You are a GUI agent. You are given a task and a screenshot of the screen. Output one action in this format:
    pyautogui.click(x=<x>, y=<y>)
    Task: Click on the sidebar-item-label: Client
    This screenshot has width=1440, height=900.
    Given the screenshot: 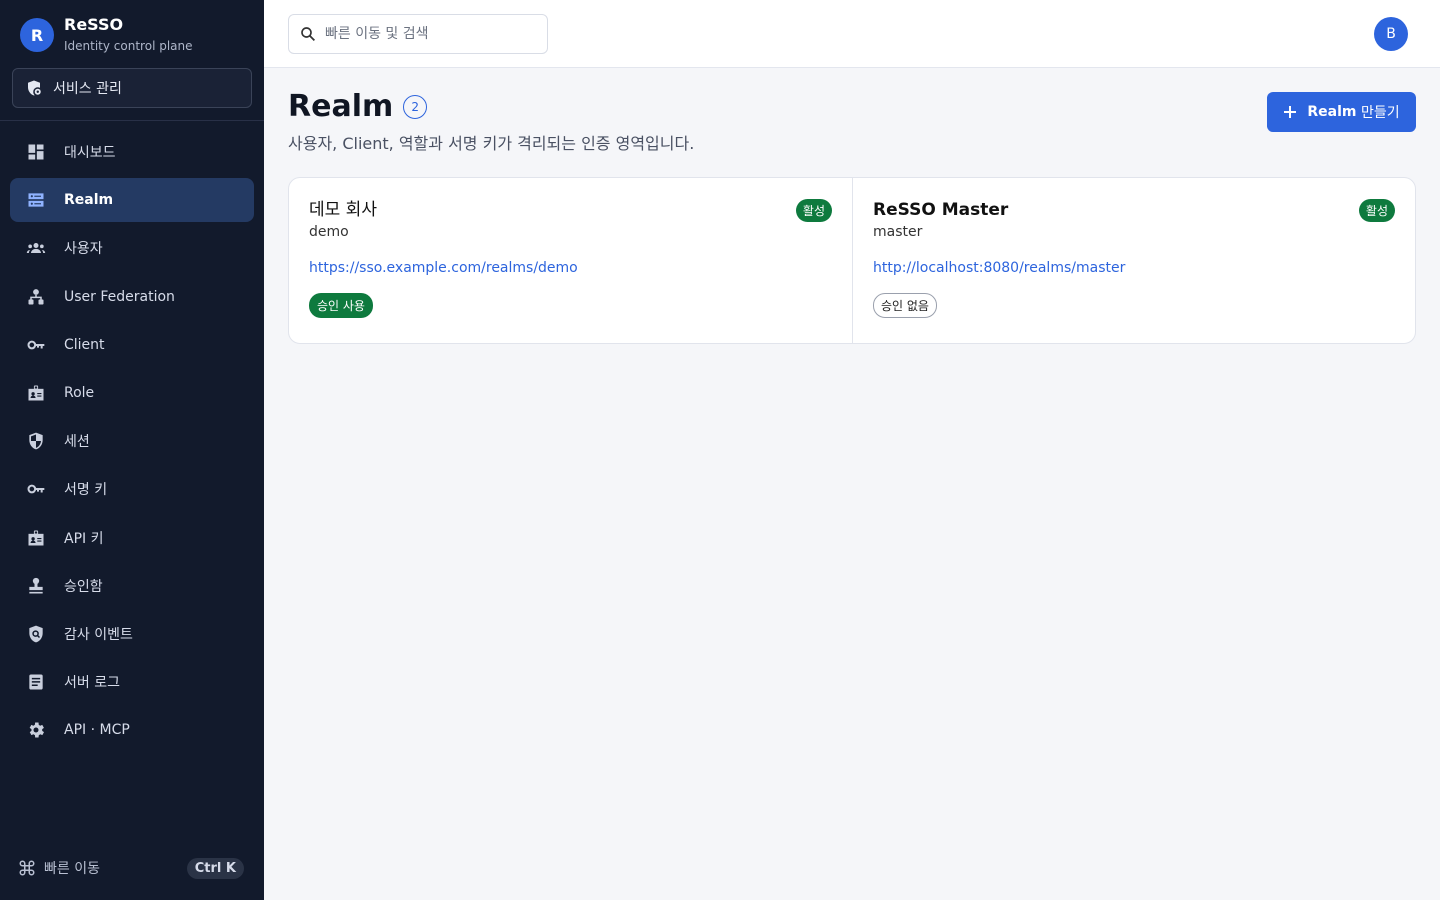 What is the action you would take?
    pyautogui.click(x=84, y=344)
    